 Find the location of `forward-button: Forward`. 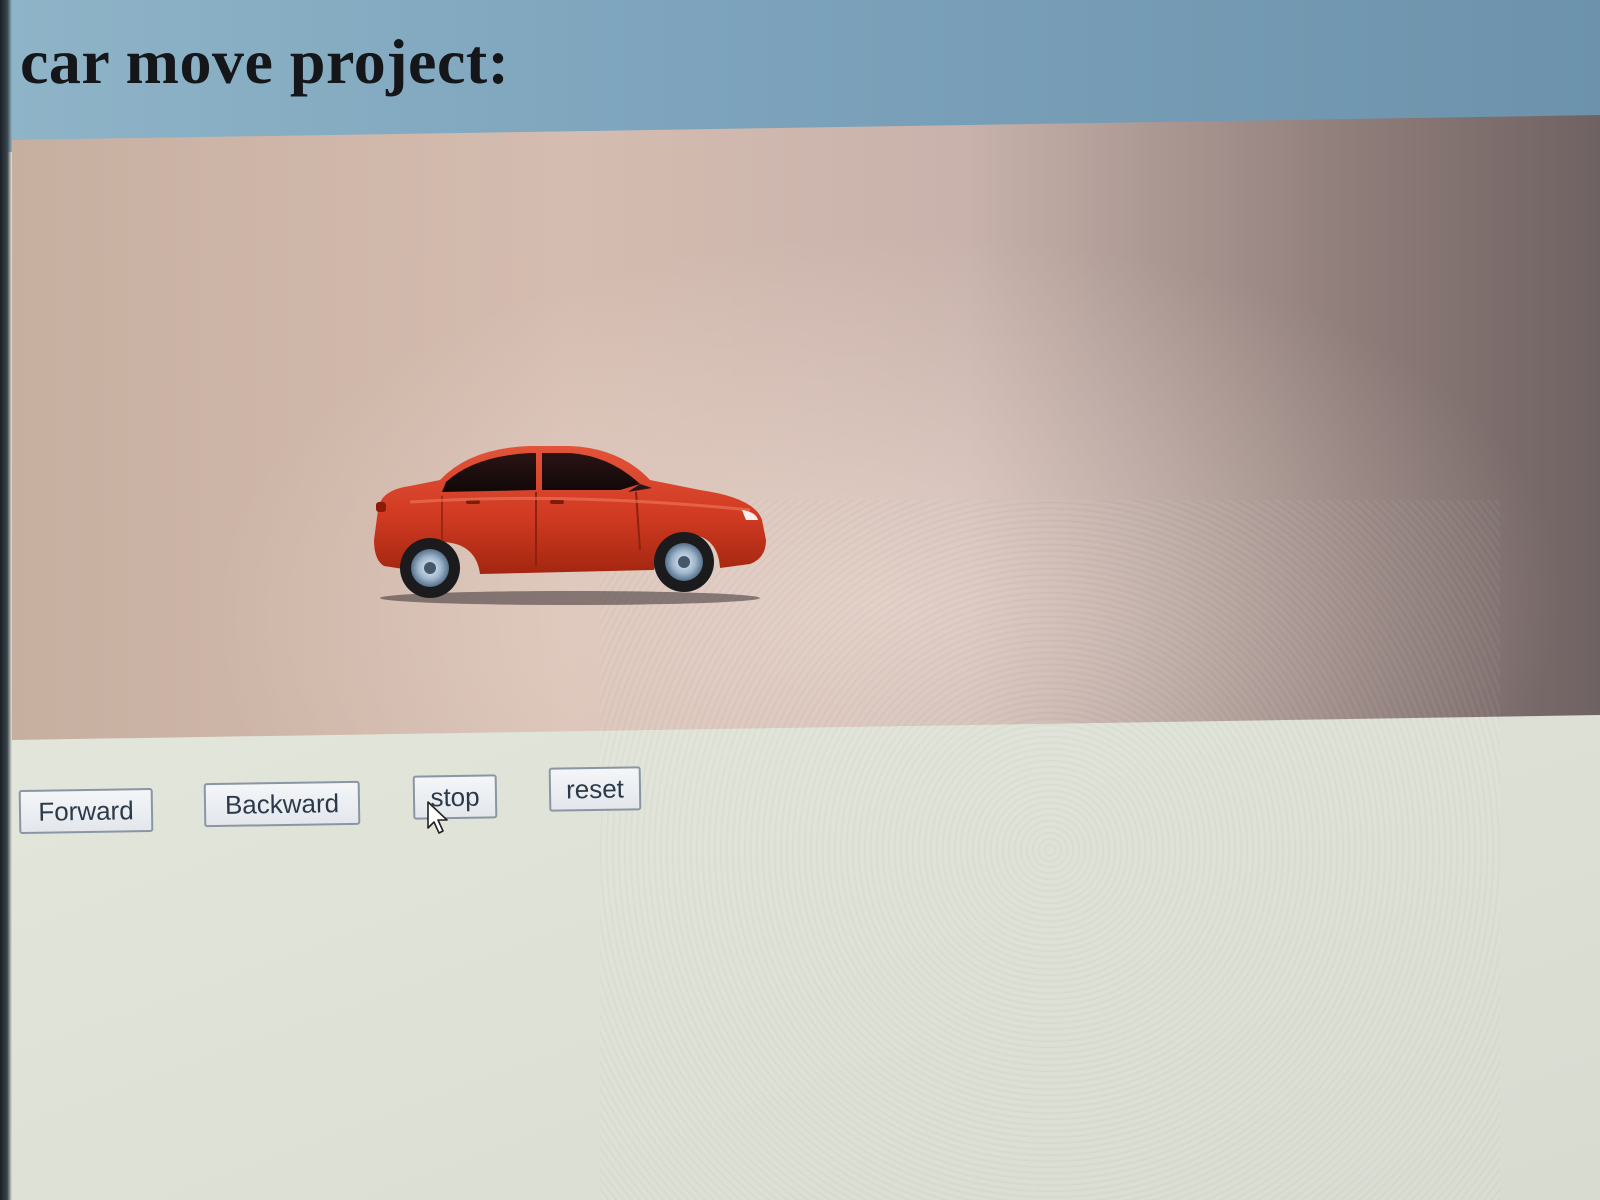

forward-button: Forward is located at coordinates (86, 811).